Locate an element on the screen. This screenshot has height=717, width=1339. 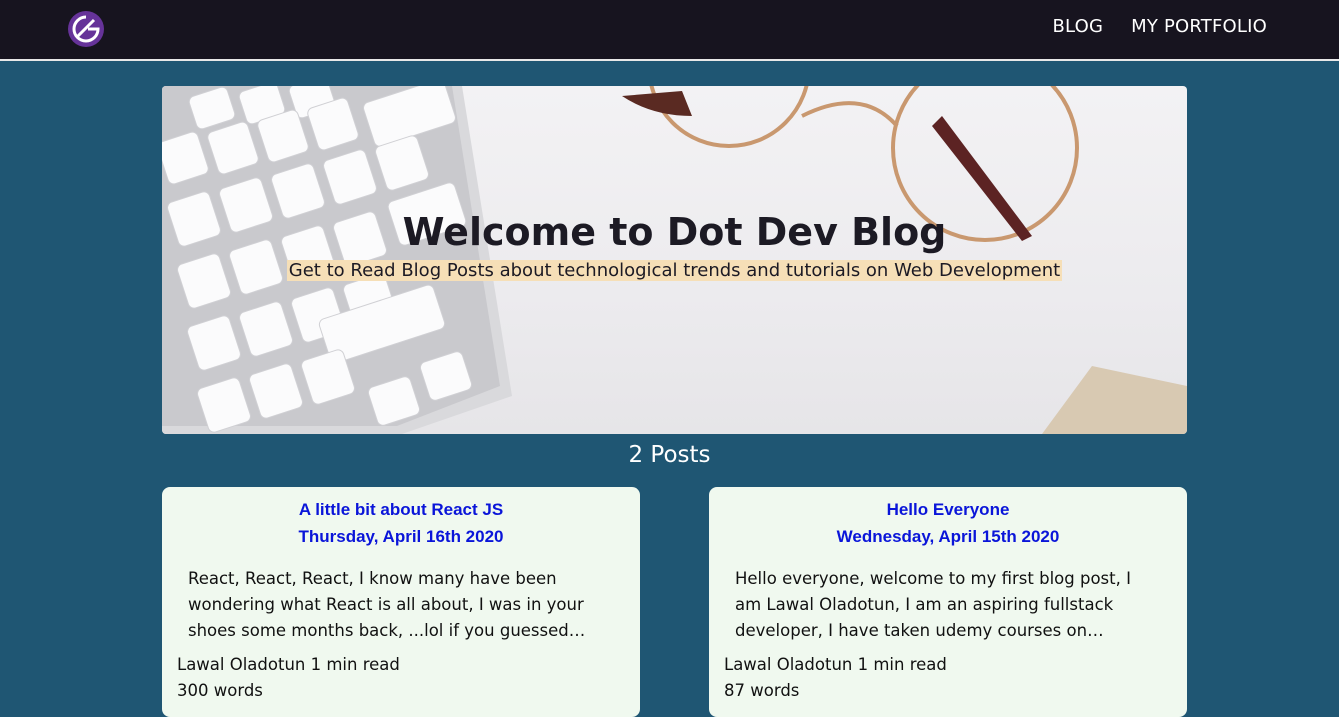
post-count: 2 Posts is located at coordinates (669, 455).